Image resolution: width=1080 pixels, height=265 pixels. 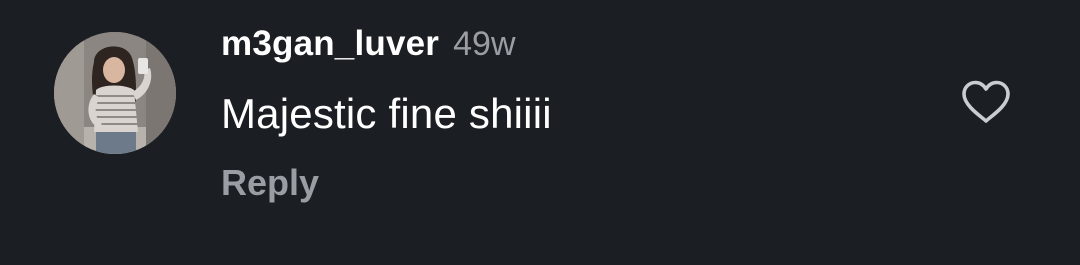 What do you see at coordinates (330, 44) in the screenshot?
I see `username: m3gan_luver` at bounding box center [330, 44].